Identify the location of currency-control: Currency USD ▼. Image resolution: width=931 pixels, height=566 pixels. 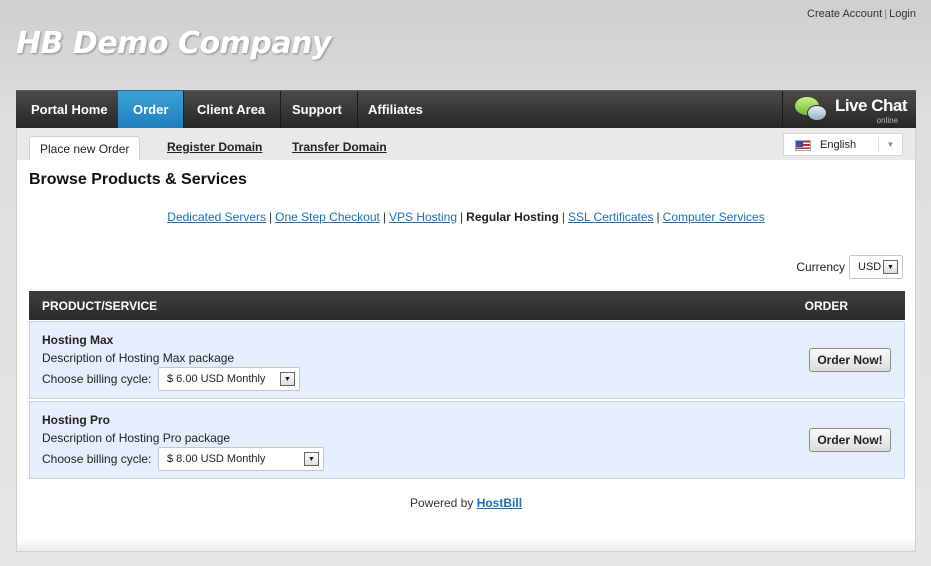
(849, 267).